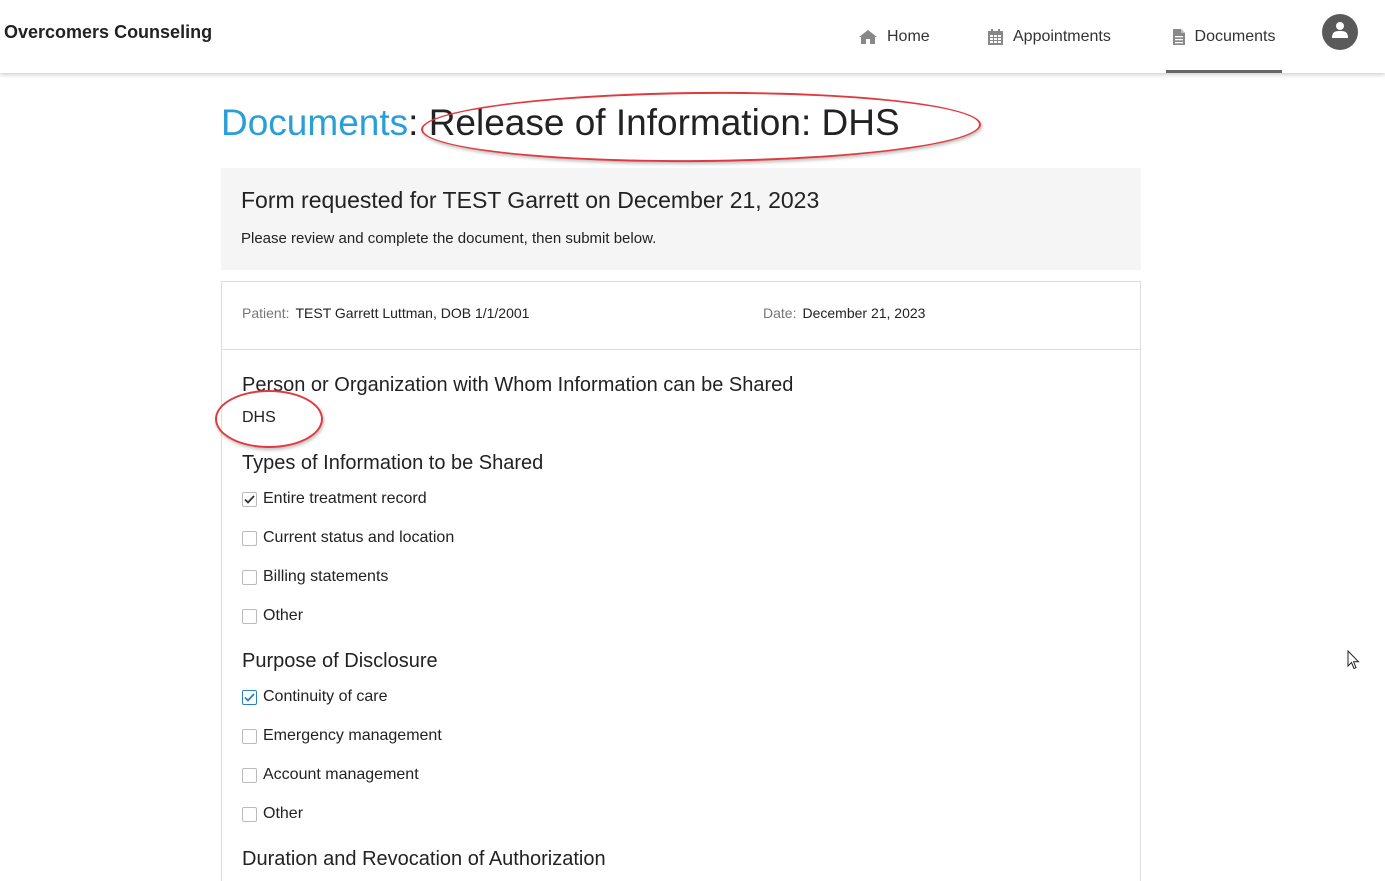  I want to click on info-types-section-title: Types of Information to be Shared, so click(393, 463).